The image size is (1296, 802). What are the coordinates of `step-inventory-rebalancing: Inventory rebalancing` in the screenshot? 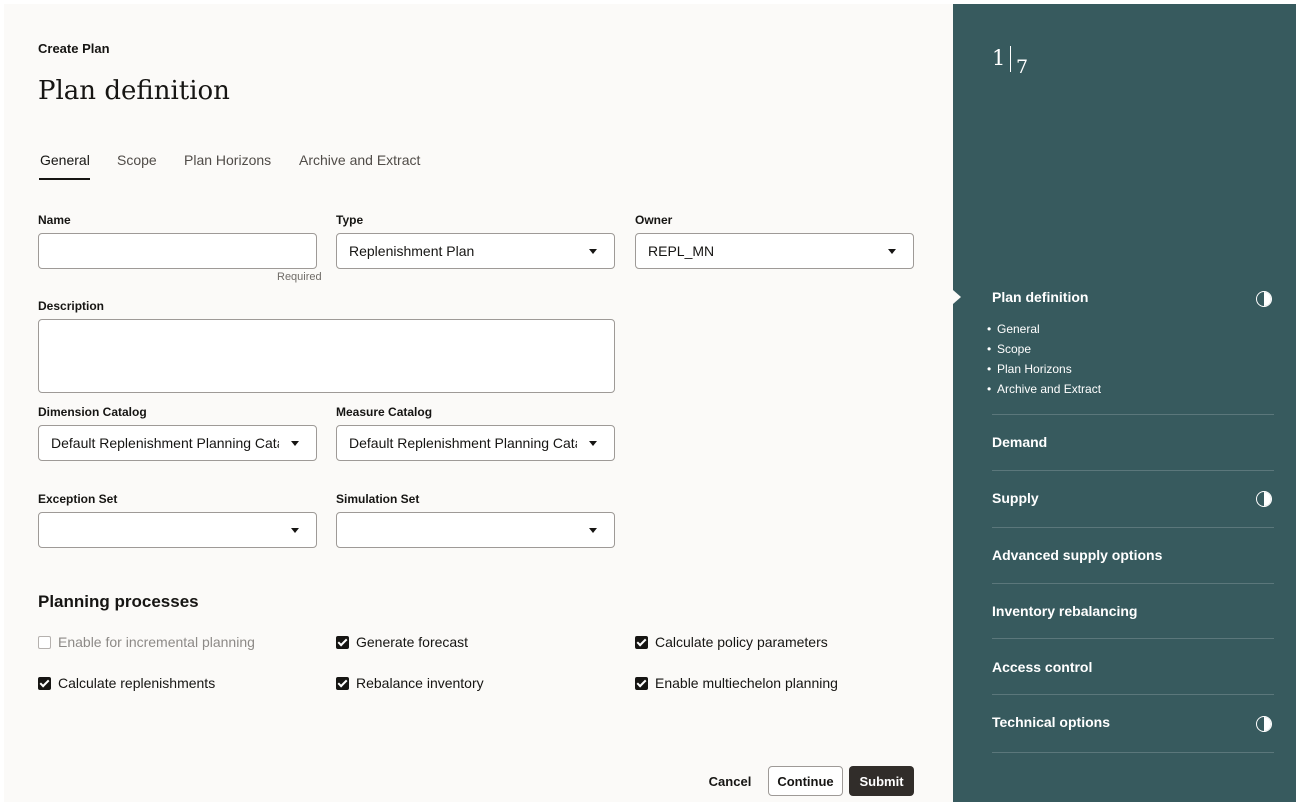 It's located at (1064, 611).